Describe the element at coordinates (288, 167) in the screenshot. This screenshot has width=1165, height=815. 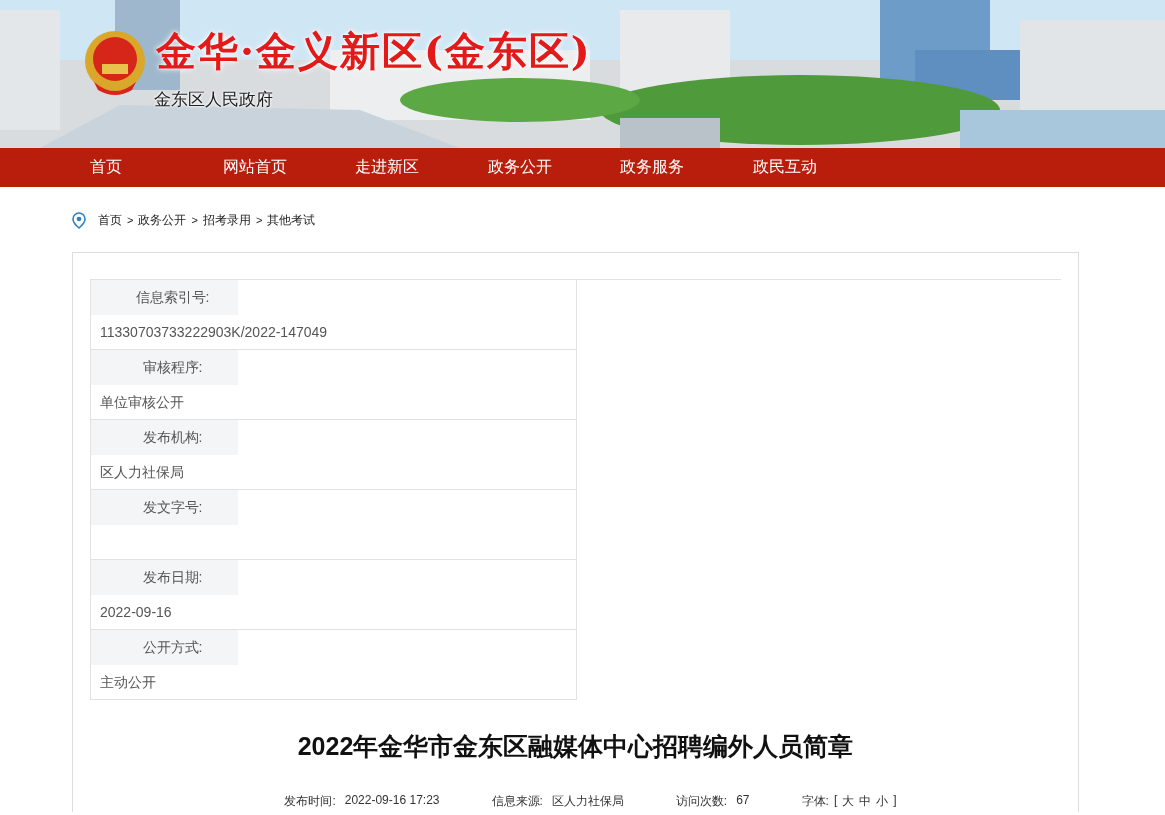
I see `nav-link: 网站首页` at that location.